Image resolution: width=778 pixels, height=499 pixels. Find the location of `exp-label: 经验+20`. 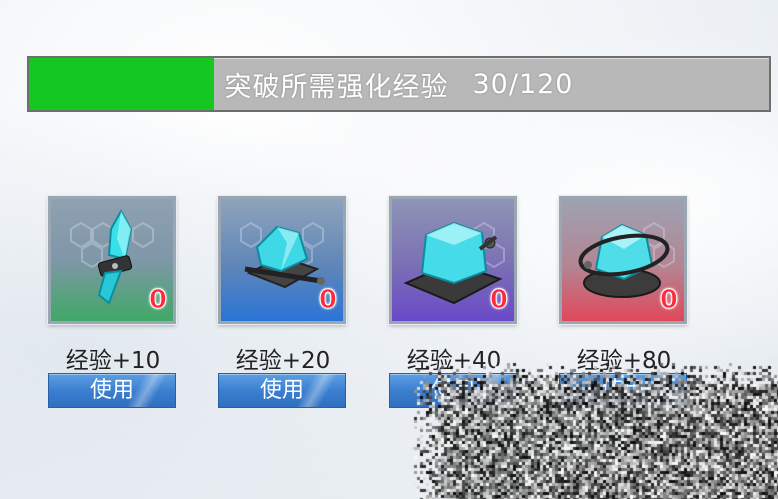

exp-label: 经验+20 is located at coordinates (283, 361).